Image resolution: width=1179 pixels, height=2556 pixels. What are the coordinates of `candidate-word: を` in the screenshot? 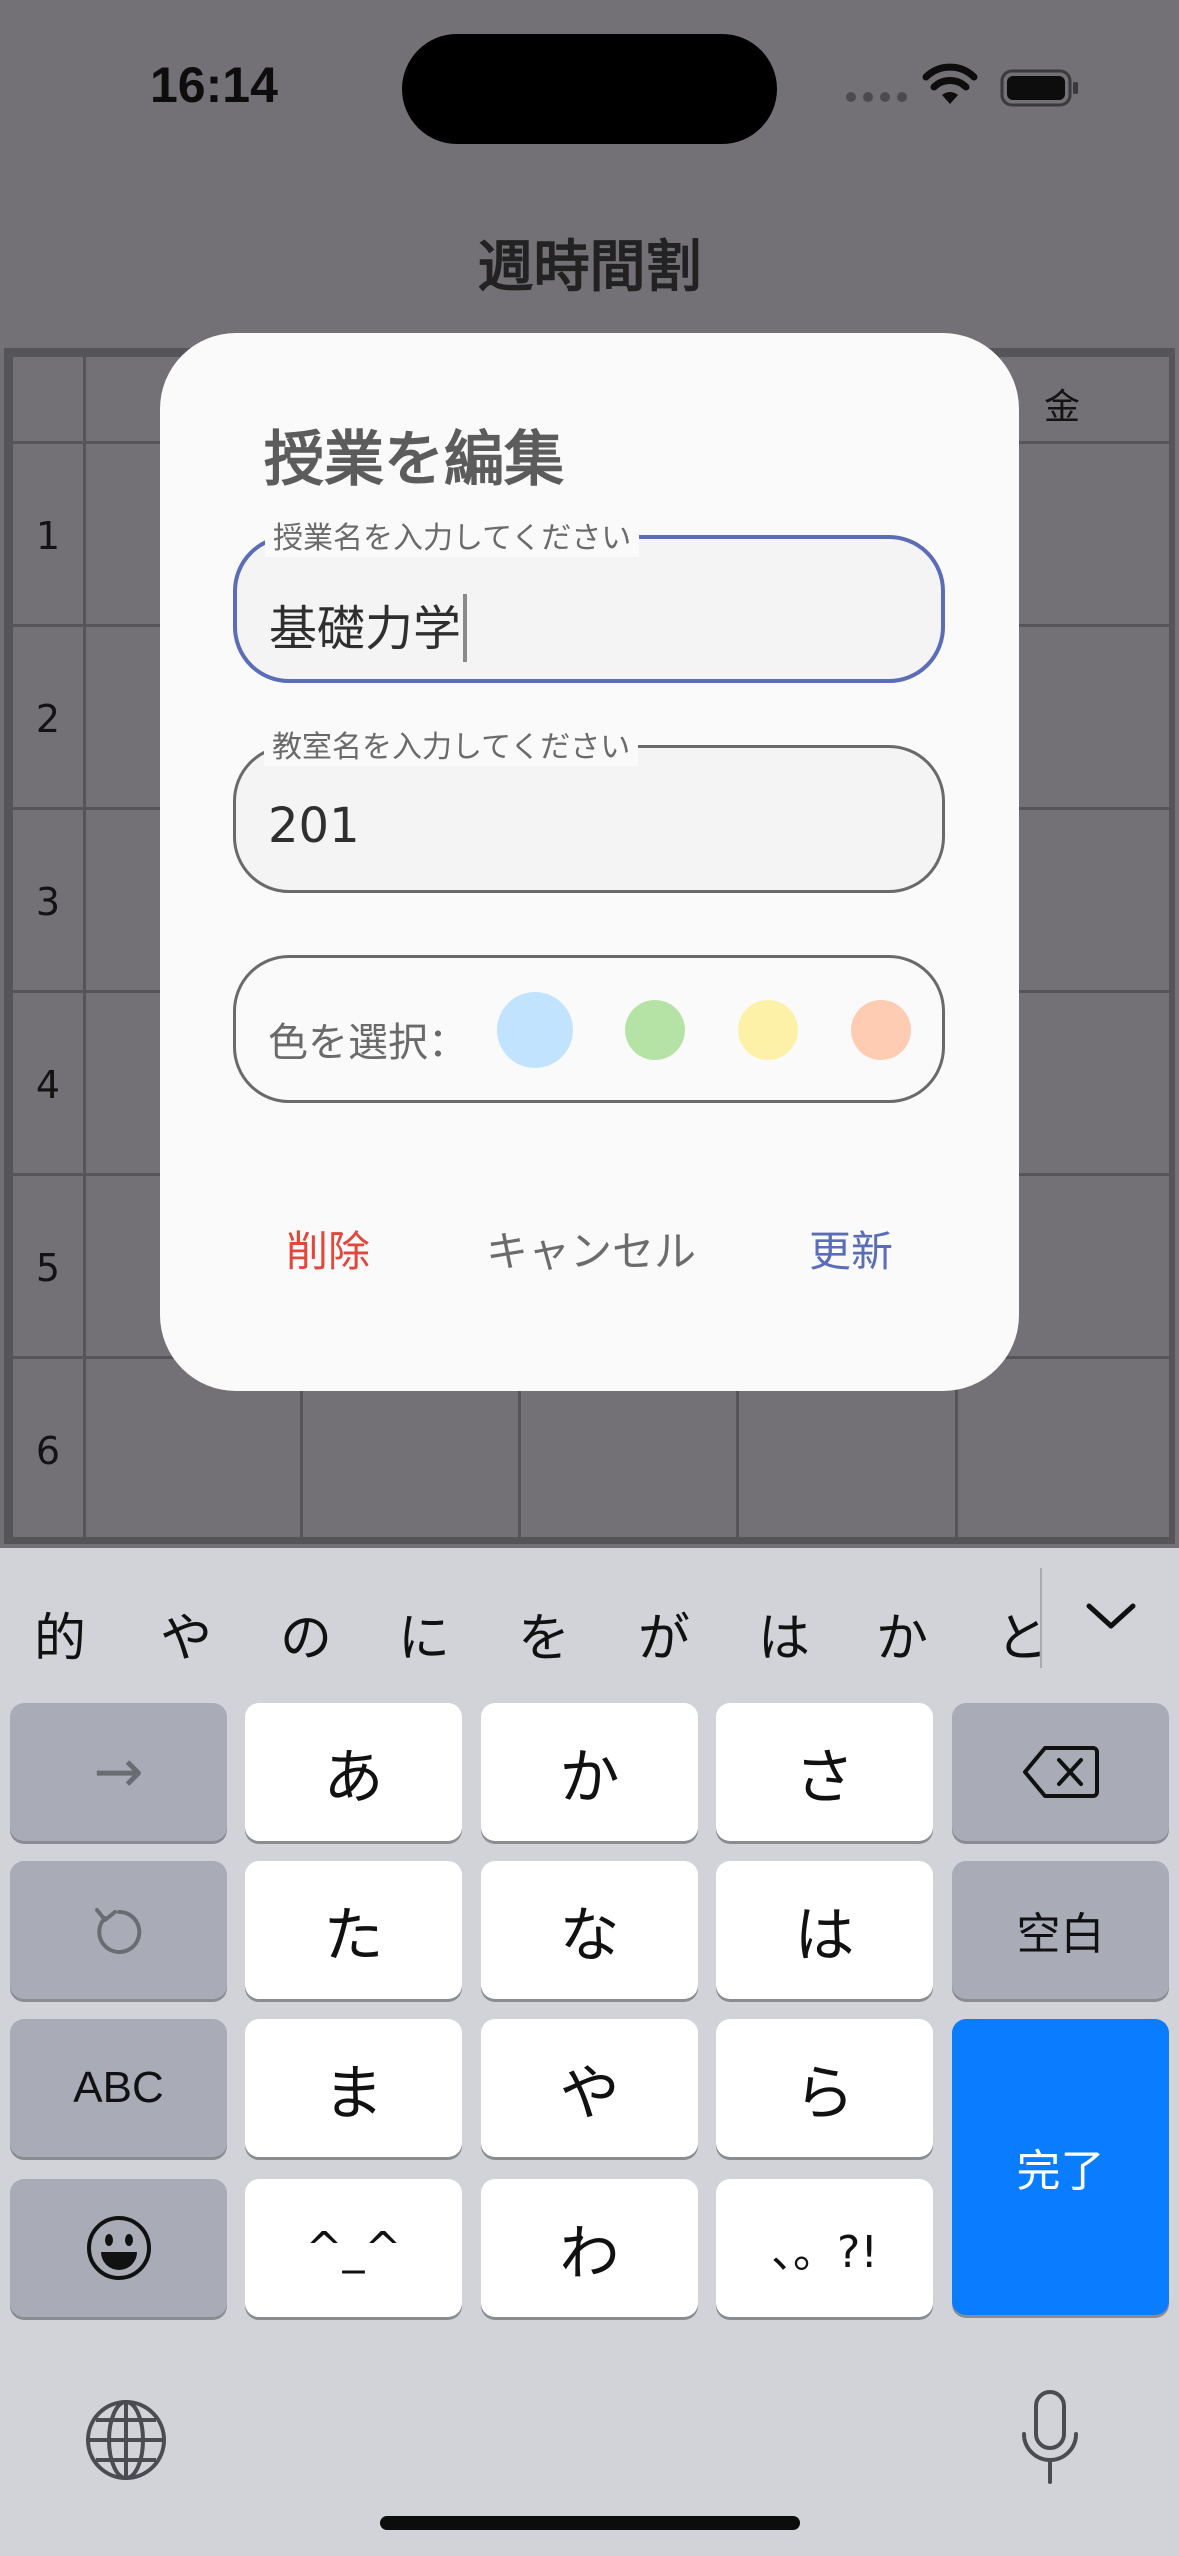 It's located at (544, 1633).